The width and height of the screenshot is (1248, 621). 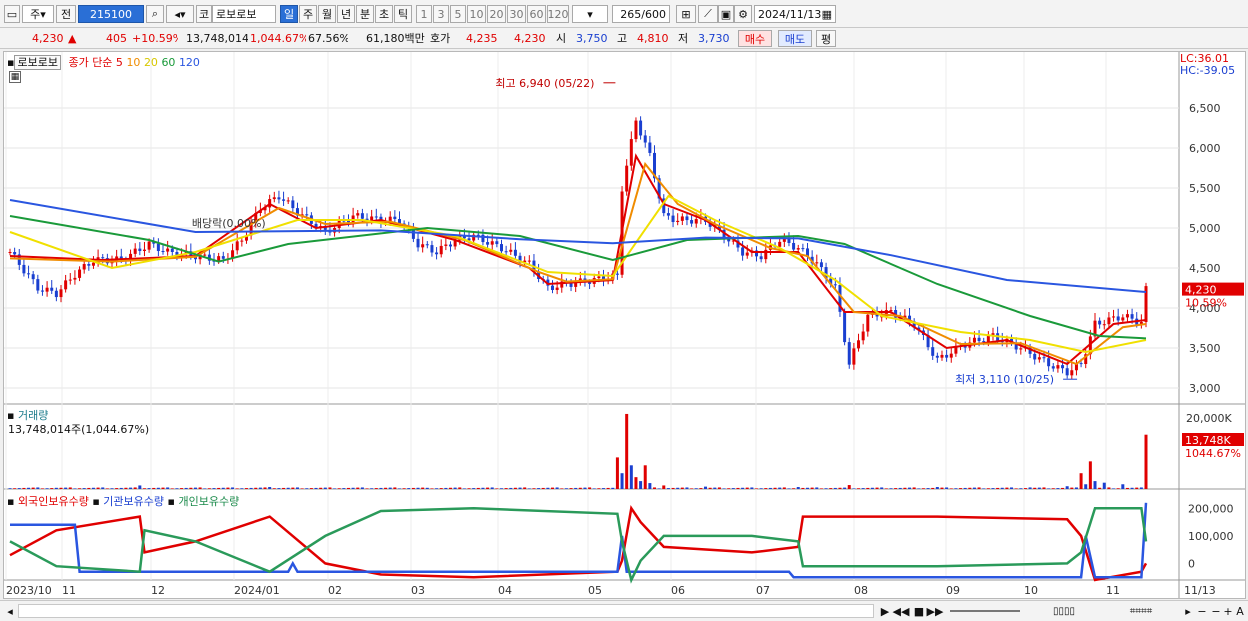 I want to click on market-badge: 코, so click(x=204, y=14).